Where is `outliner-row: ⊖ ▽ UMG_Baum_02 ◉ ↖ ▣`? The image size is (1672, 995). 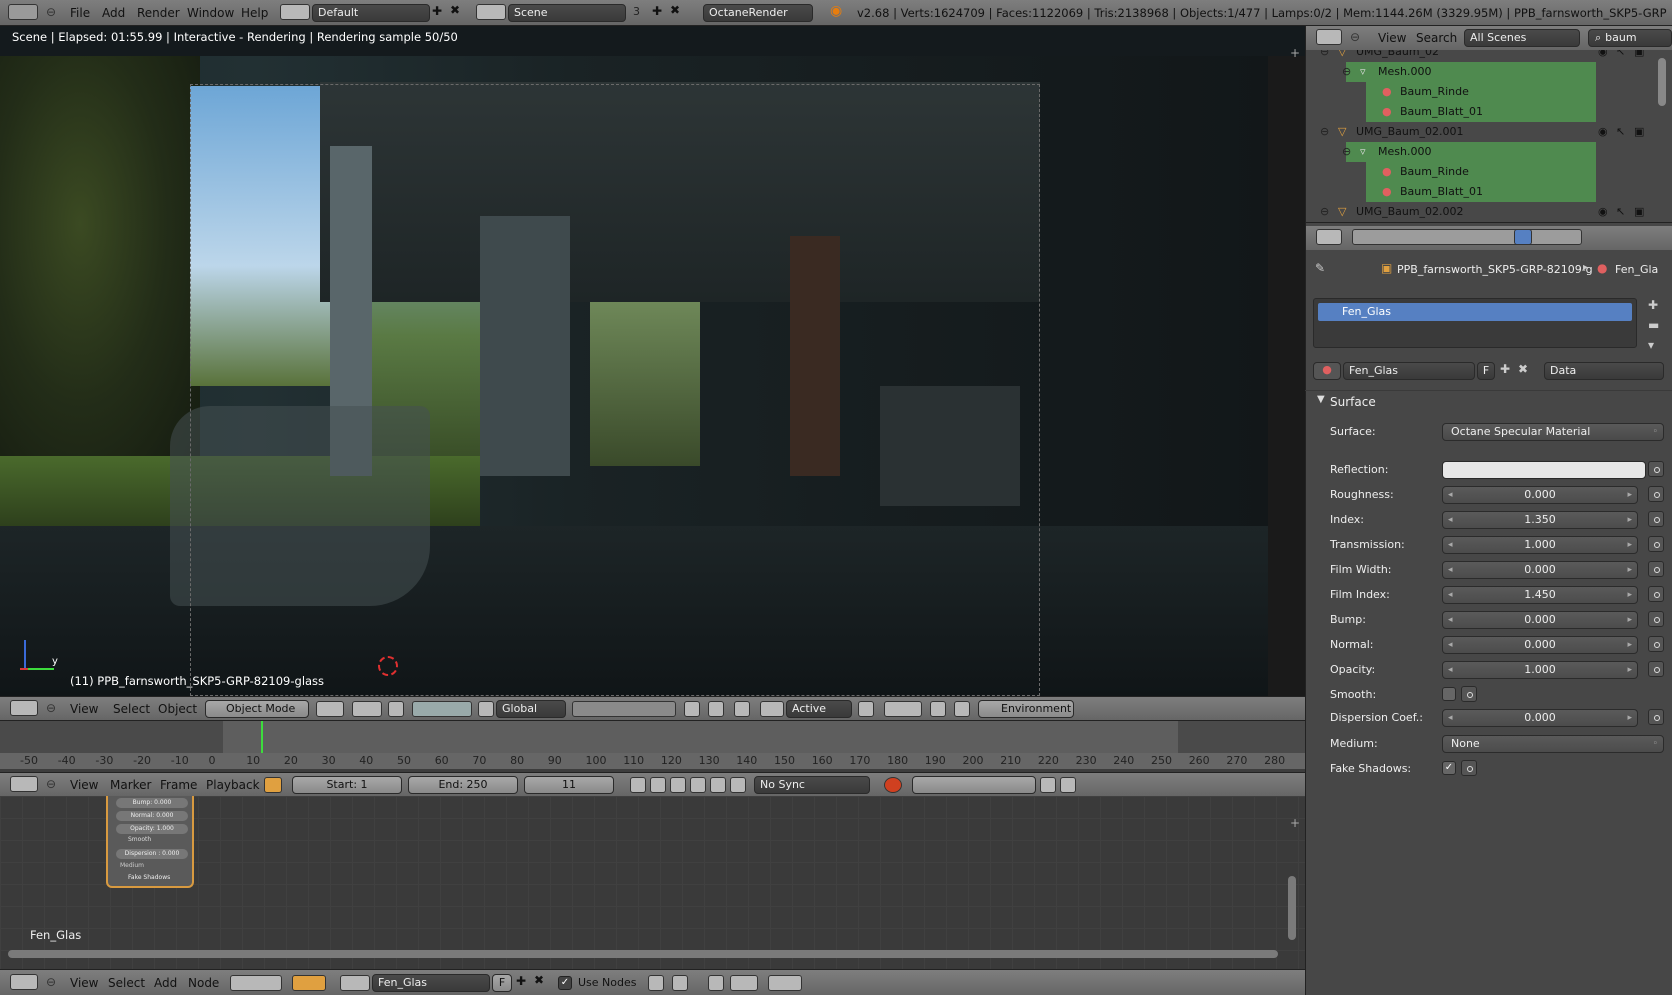
outliner-row: ⊖ ▽ UMG_Baum_02 ◉ ↖ ▣ is located at coordinates (1475, 56).